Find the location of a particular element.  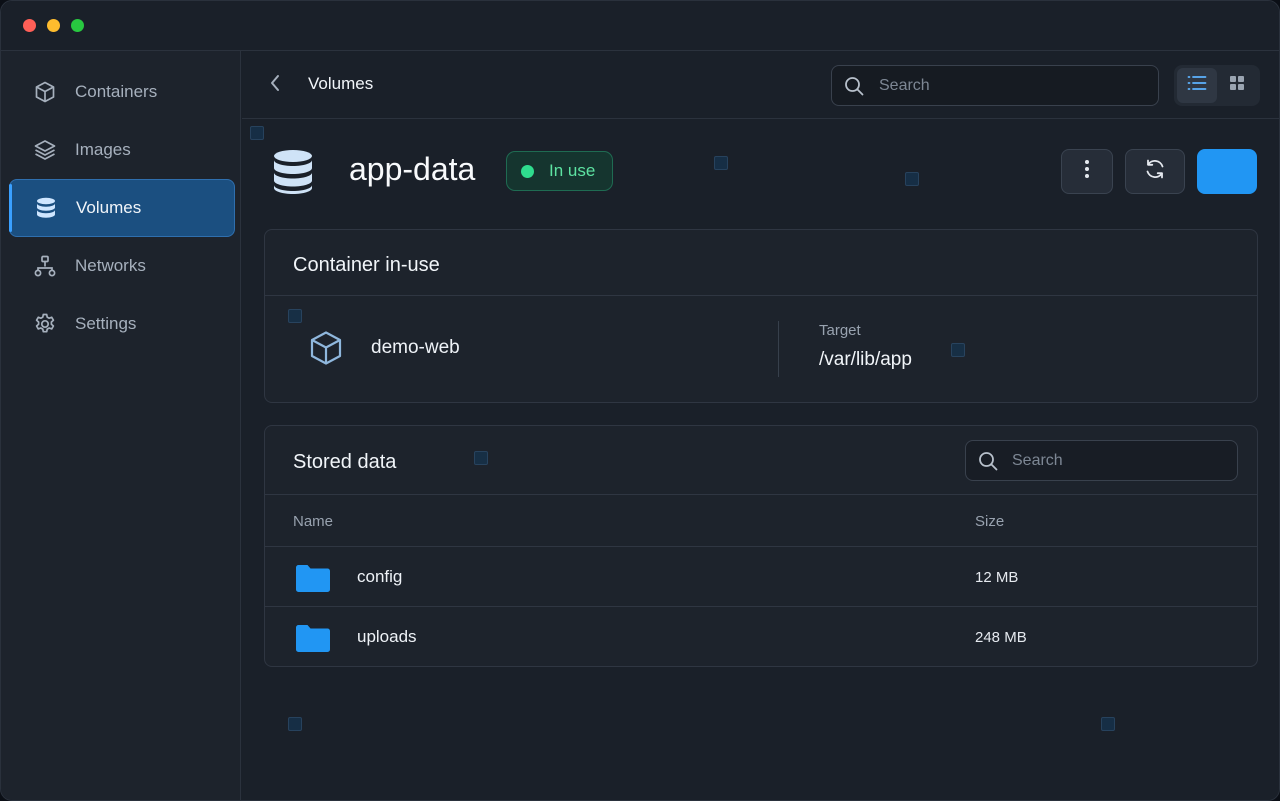

sidebar-item-settings: Settings is located at coordinates (122, 324).